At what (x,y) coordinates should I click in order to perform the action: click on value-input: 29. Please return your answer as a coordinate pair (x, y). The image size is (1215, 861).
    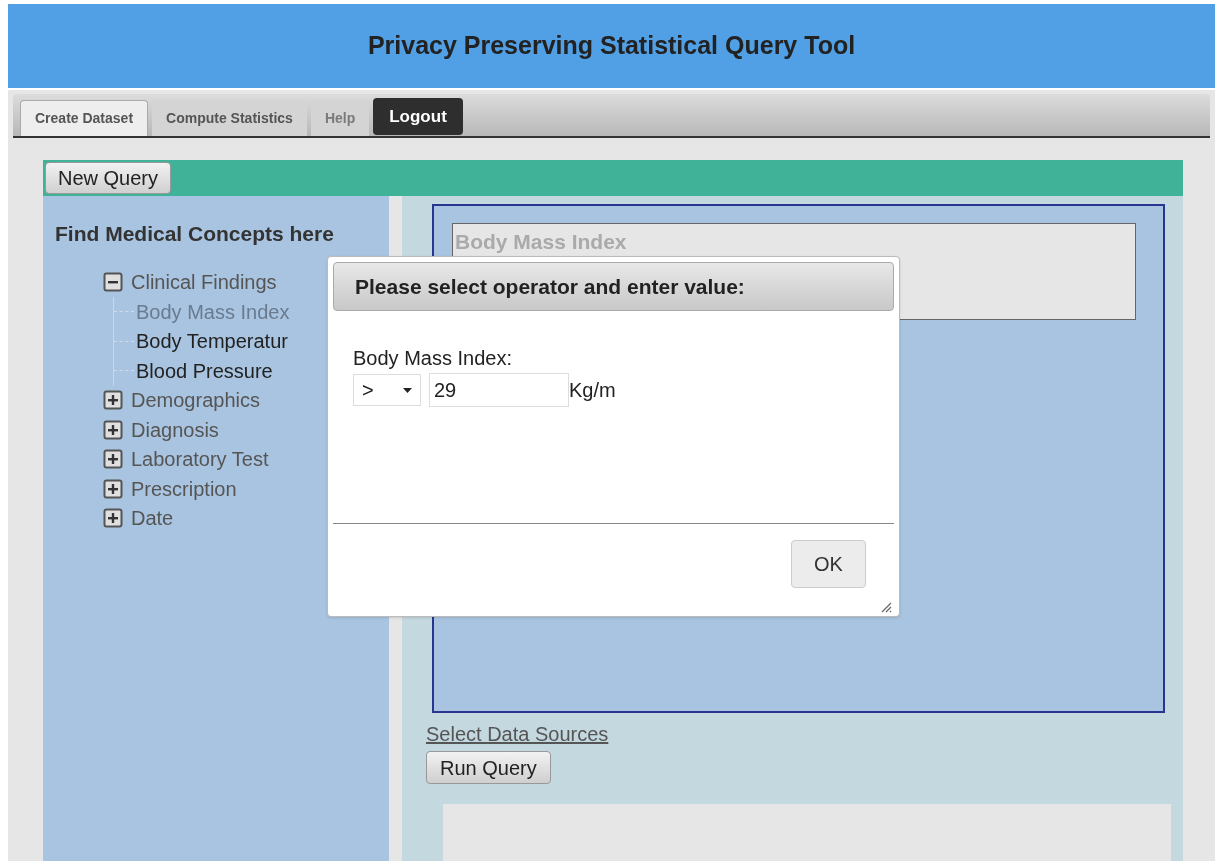
    Looking at the image, I should click on (499, 390).